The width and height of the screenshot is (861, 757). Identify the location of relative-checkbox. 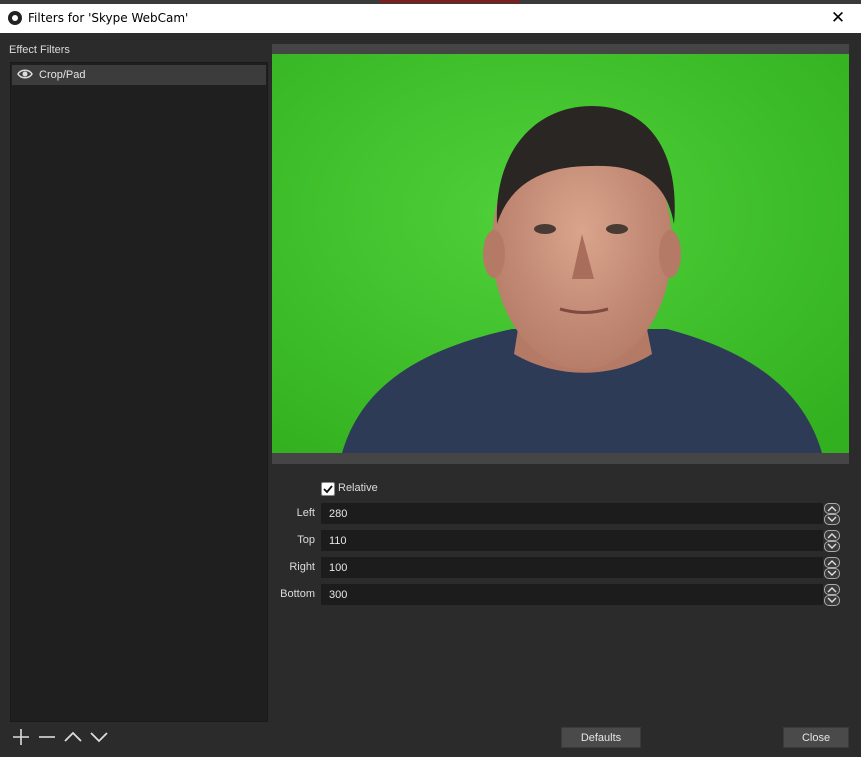
(328, 489).